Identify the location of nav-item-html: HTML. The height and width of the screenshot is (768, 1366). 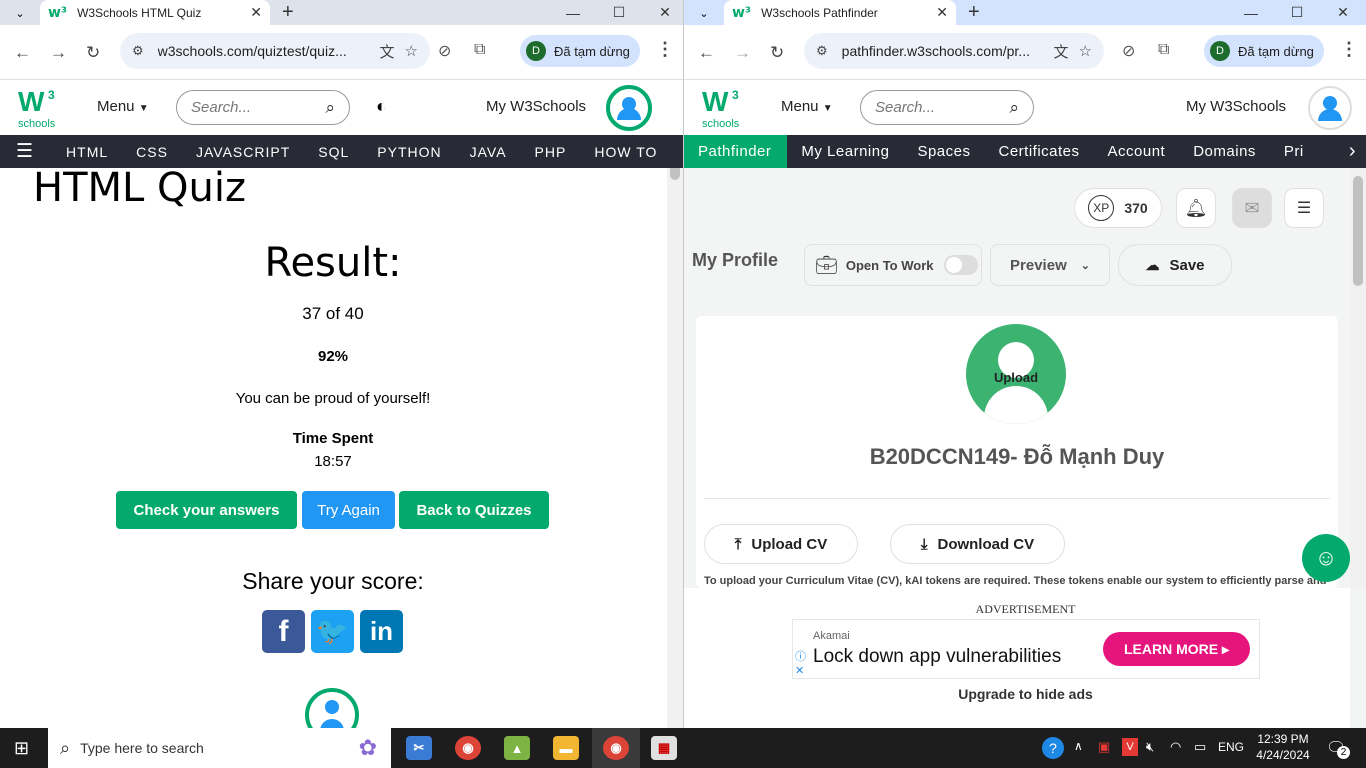
(87, 152).